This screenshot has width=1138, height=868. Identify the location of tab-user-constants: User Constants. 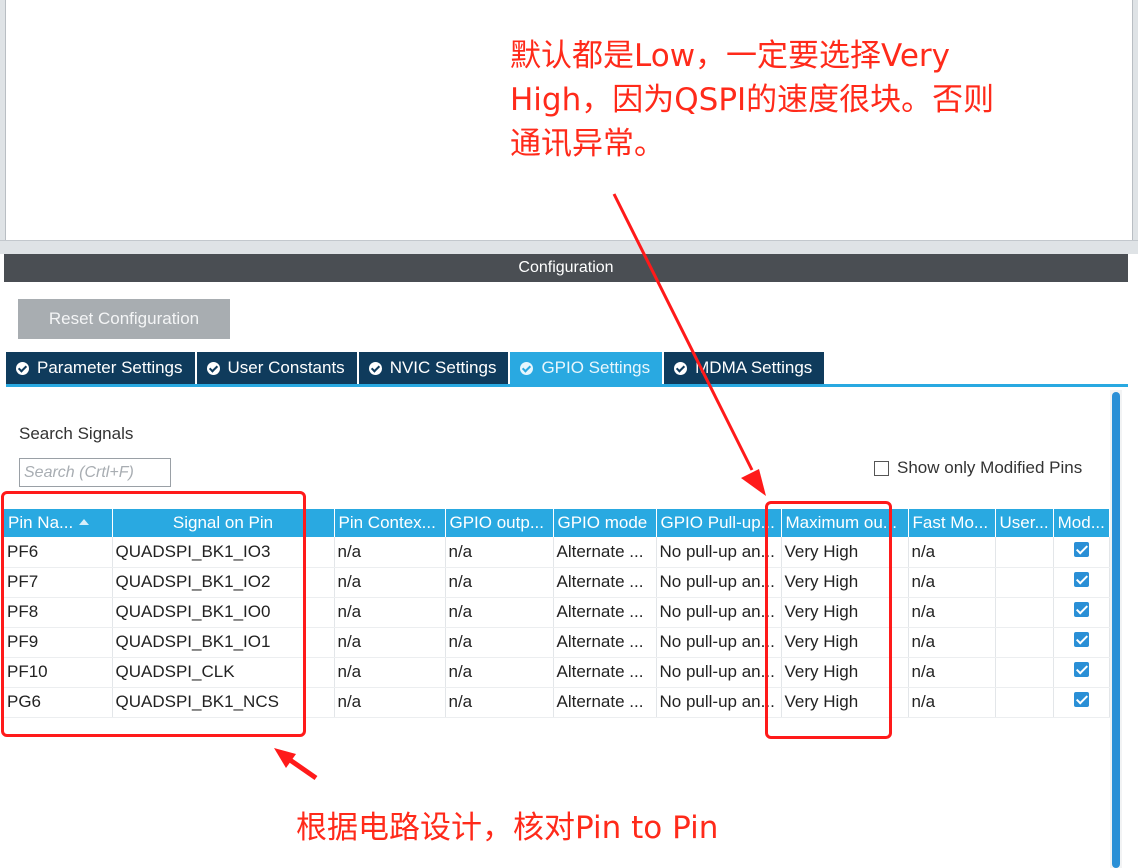
(276, 368).